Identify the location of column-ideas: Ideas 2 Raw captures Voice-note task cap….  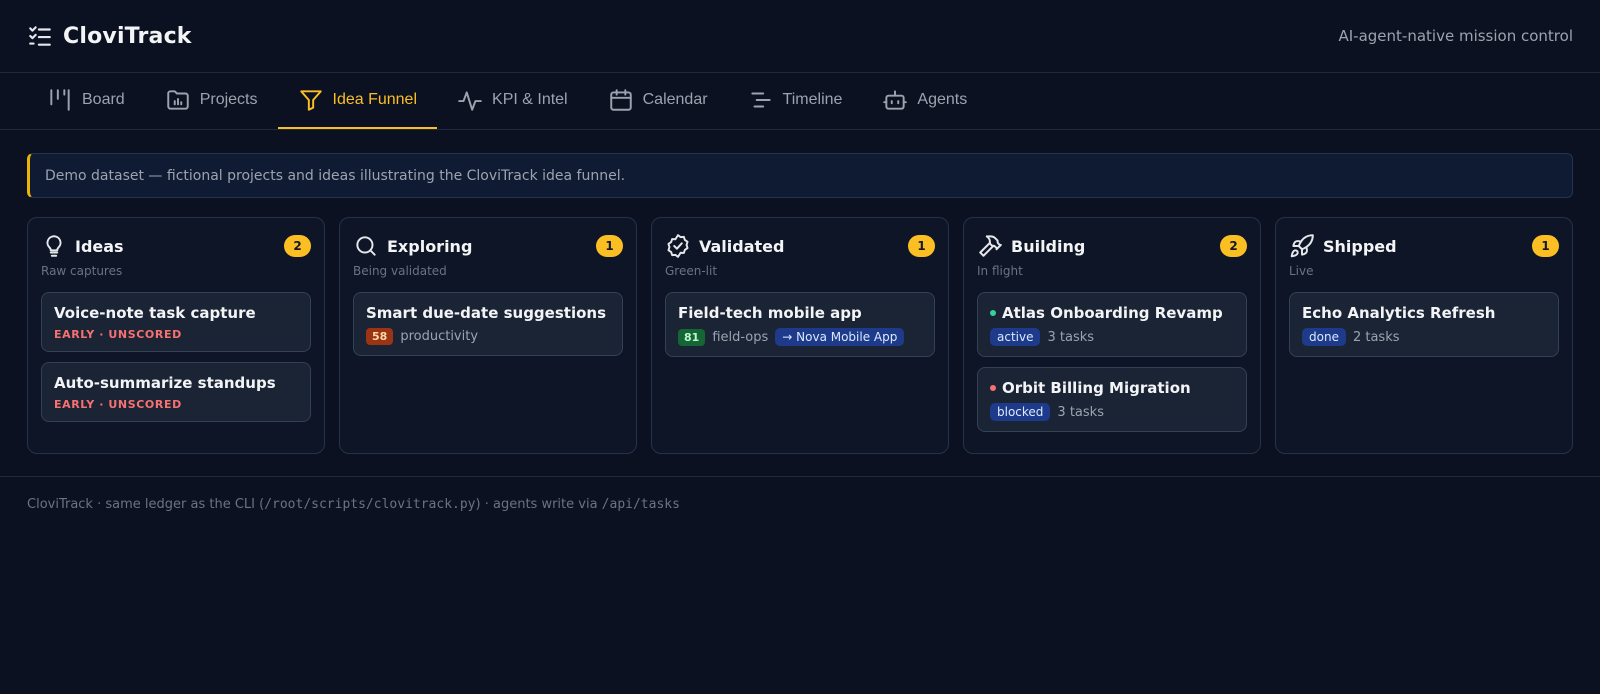
(176, 335).